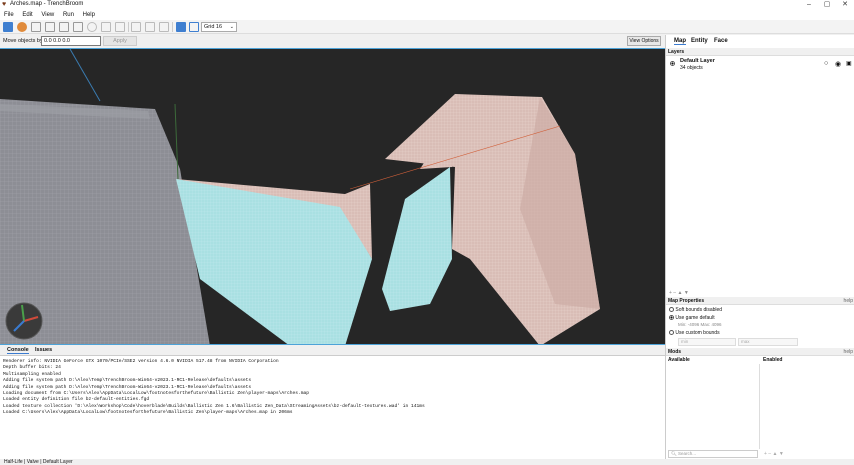 This screenshot has width=854, height=465. Describe the element at coordinates (838, 64) in the screenshot. I see `visibility-icon: ◉` at that location.